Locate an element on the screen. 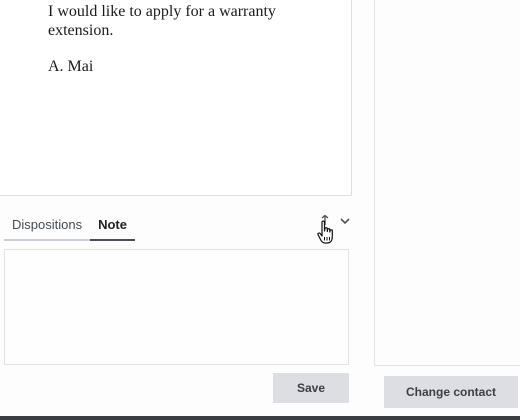 The height and width of the screenshot is (420, 520). tab-note: Note is located at coordinates (112, 229).